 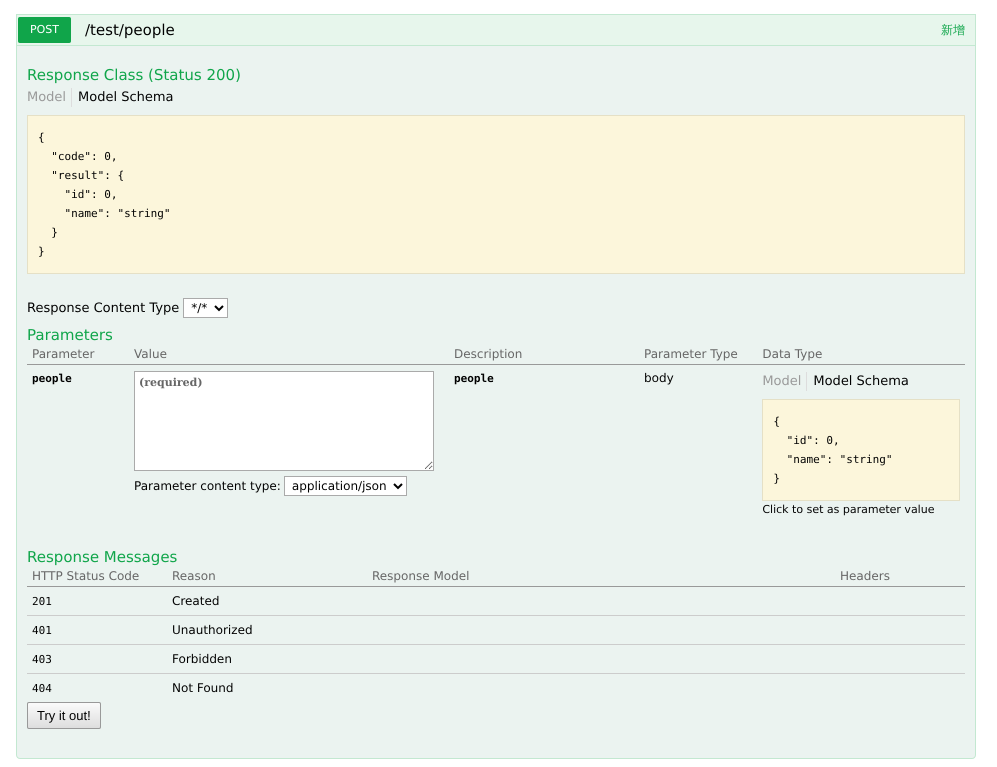 What do you see at coordinates (289, 354) in the screenshot?
I see `column-header: Value` at bounding box center [289, 354].